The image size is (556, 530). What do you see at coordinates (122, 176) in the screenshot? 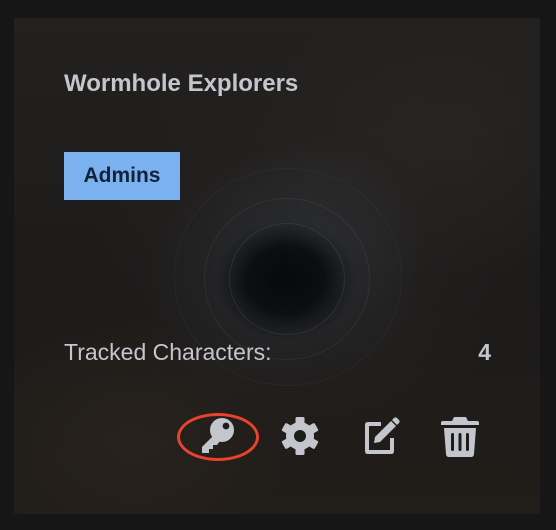
I see `admins-badge: Admins` at bounding box center [122, 176].